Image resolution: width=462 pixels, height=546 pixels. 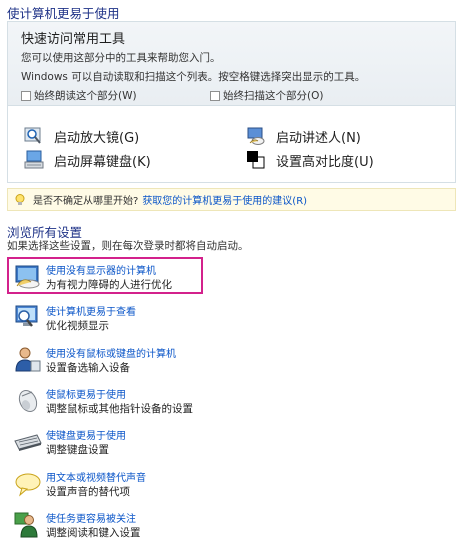 I want to click on quick-access-desc-1: 您可以使用这部分中的工具来帮助您入门。, so click(x=121, y=58).